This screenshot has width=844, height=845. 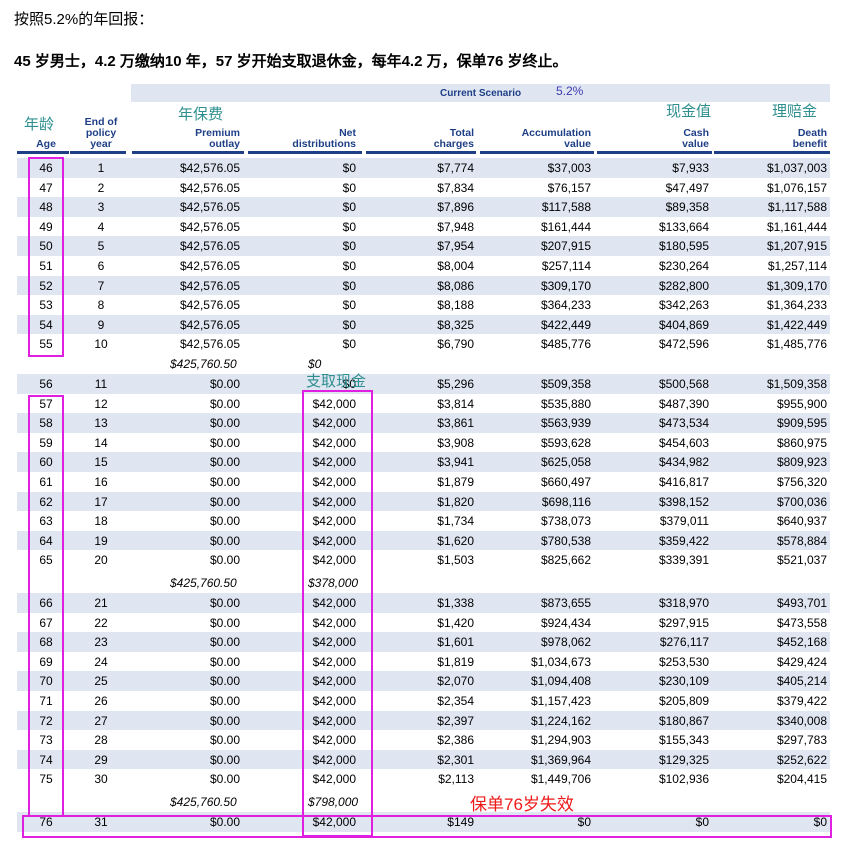 What do you see at coordinates (797, 207) in the screenshot?
I see `cell-death: $1,117,588` at bounding box center [797, 207].